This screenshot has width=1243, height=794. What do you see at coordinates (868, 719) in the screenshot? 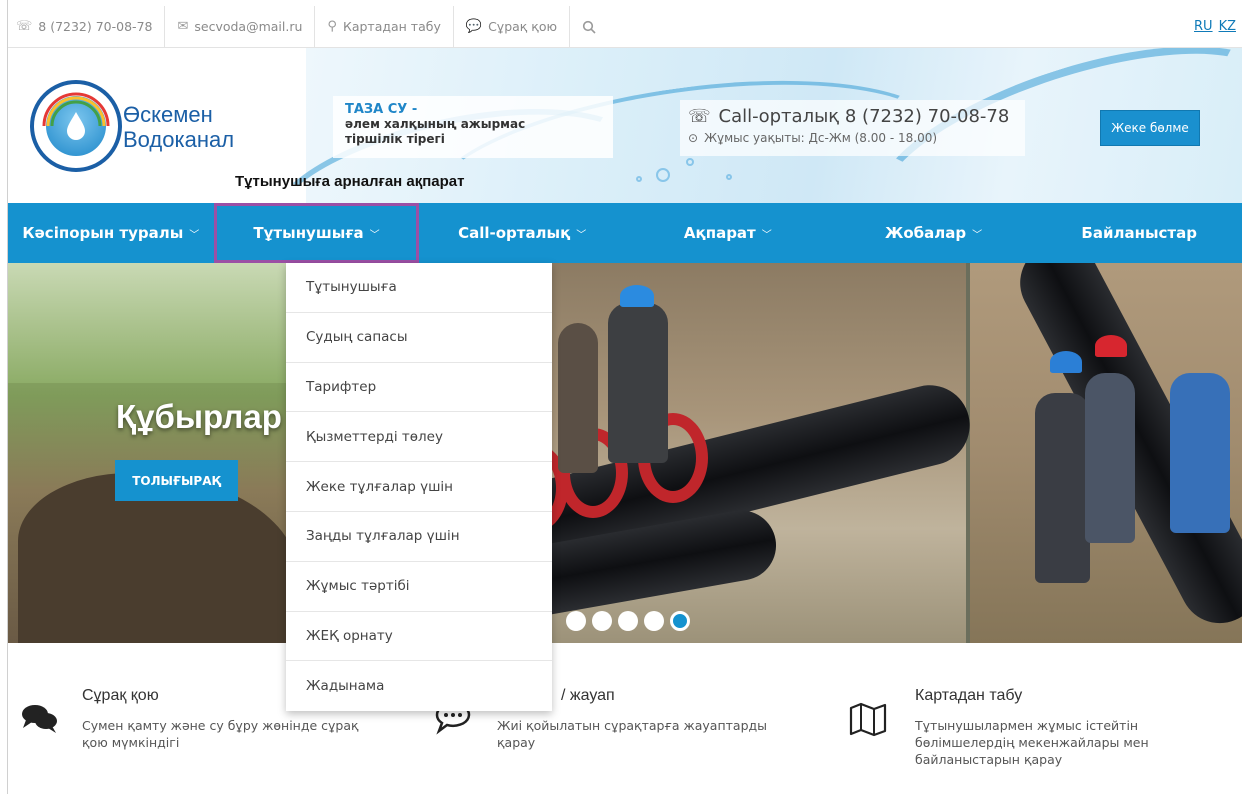
I see `map-icon` at bounding box center [868, 719].